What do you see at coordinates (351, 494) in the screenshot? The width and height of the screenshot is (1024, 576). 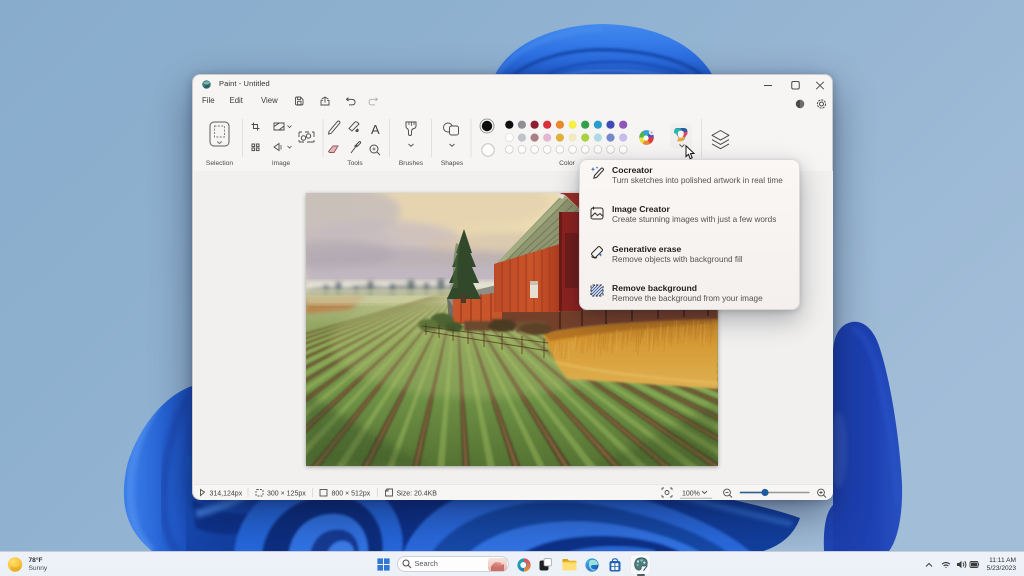 I see `svg-text: 800 × 512px` at bounding box center [351, 494].